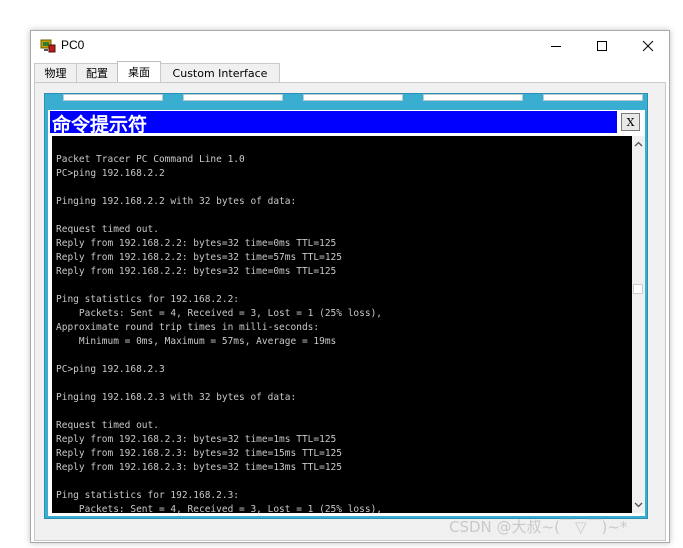 The width and height of the screenshot is (683, 548). Describe the element at coordinates (350, 46) in the screenshot. I see `window-titlebar: PC0` at that location.